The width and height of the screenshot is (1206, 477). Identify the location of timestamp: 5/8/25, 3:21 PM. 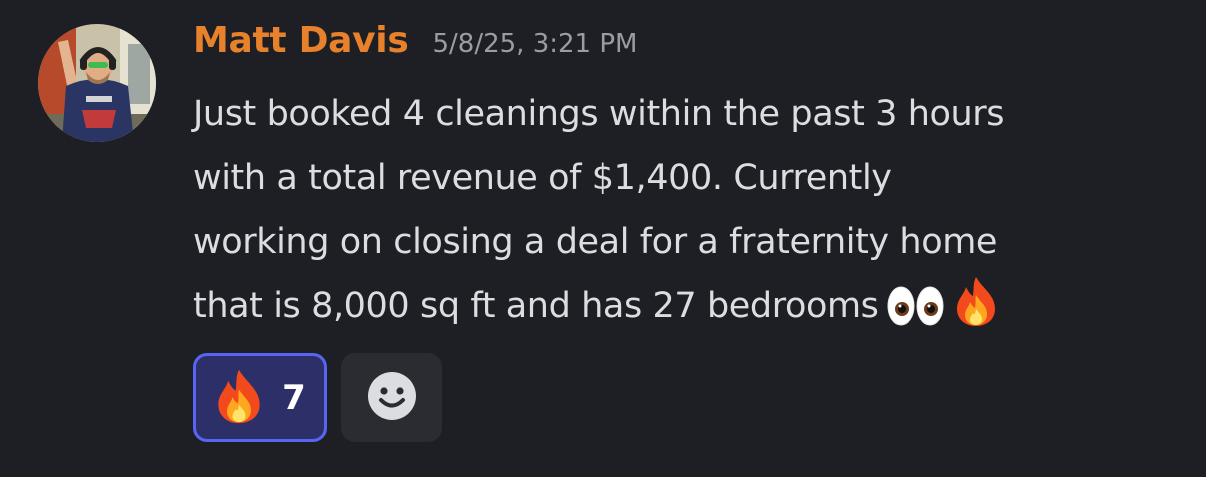
(534, 44).